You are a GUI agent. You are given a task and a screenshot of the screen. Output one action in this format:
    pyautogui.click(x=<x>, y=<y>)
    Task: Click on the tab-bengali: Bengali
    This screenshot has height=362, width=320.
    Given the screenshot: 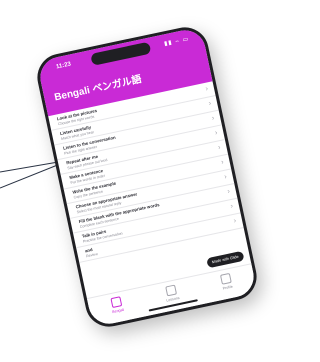 What is the action you would take?
    pyautogui.click(x=117, y=305)
    